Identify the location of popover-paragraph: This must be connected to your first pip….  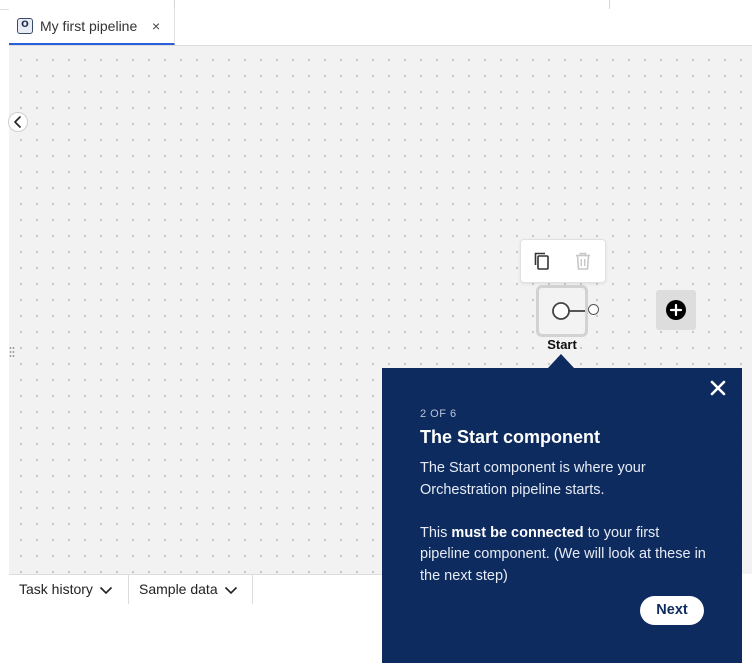
(565, 555).